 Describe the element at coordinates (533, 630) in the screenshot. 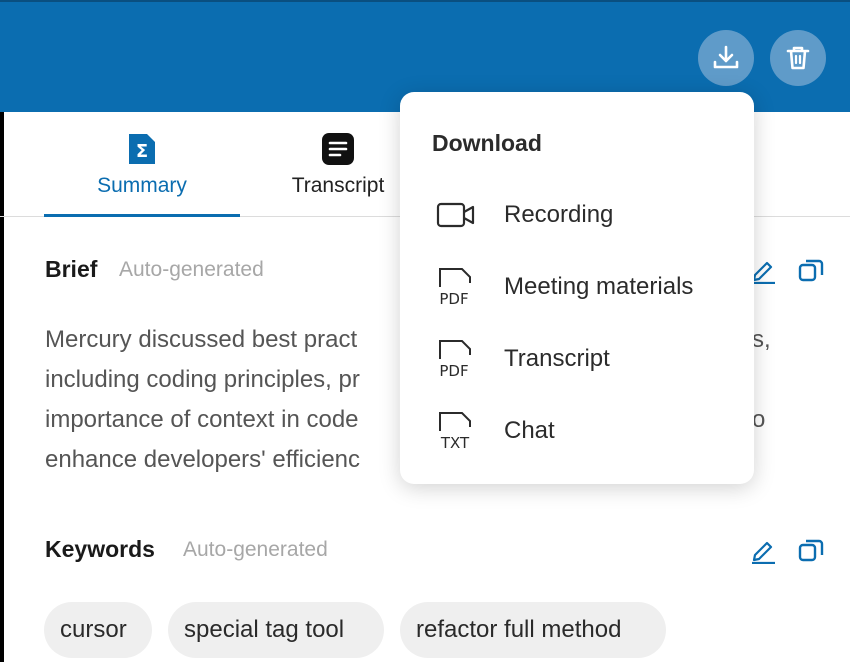

I see `keyword-chip: refactor full method` at that location.